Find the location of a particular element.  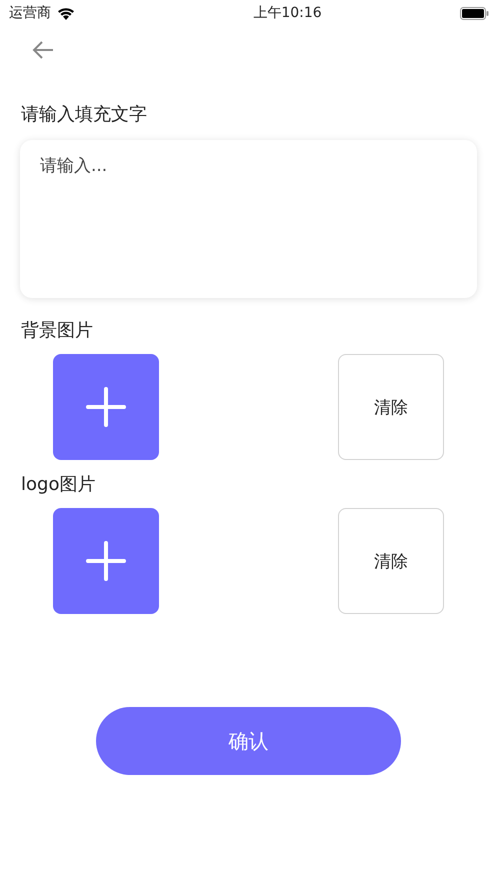

carrier-name: 运营商 is located at coordinates (30, 13).